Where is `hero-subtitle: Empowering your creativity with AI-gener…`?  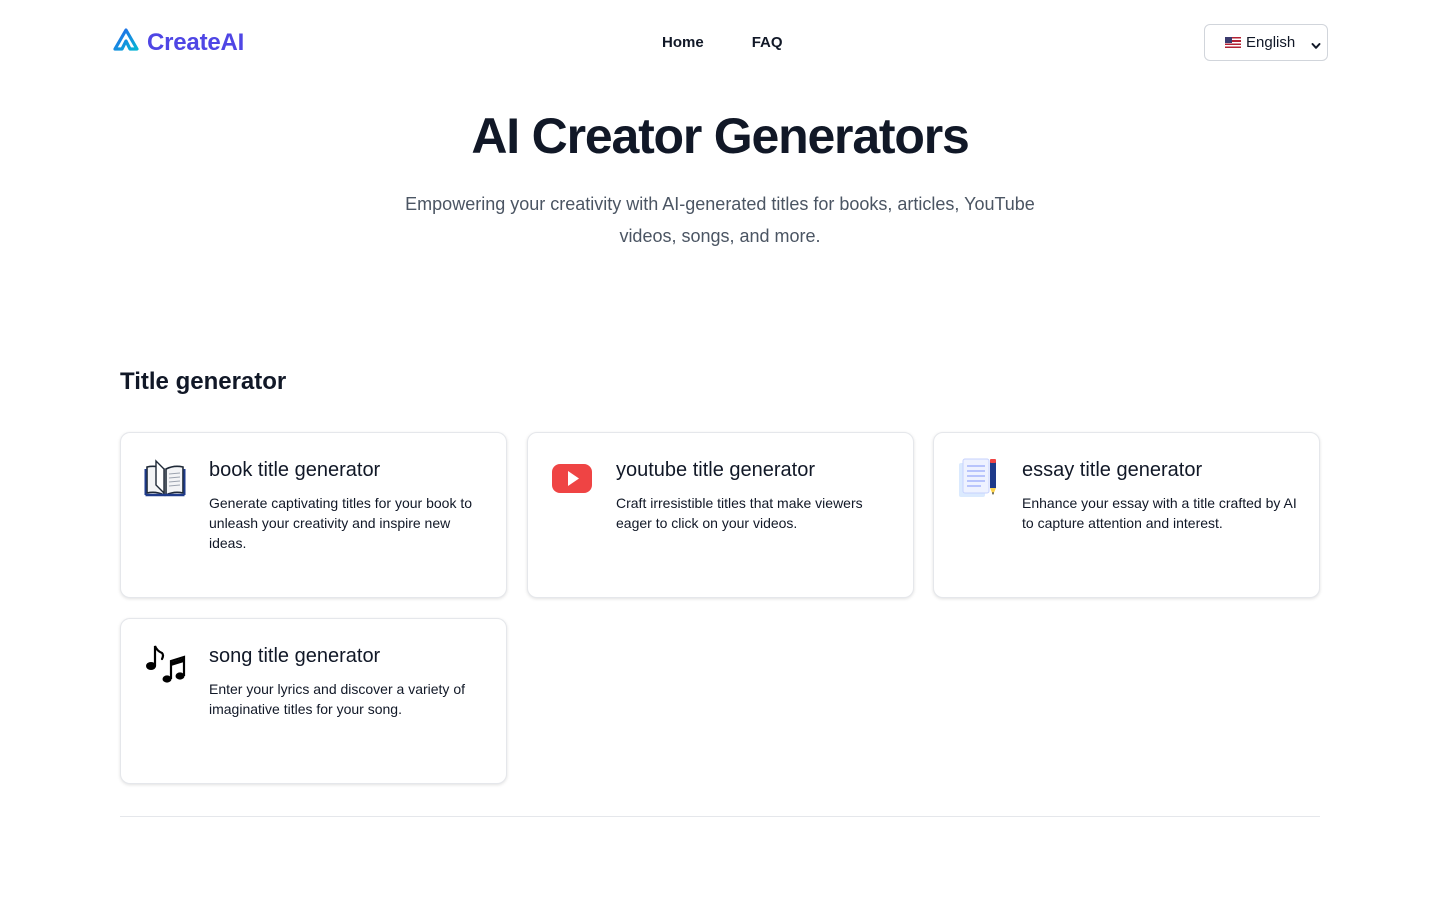 hero-subtitle: Empowering your creativity with AI-gener… is located at coordinates (720, 220).